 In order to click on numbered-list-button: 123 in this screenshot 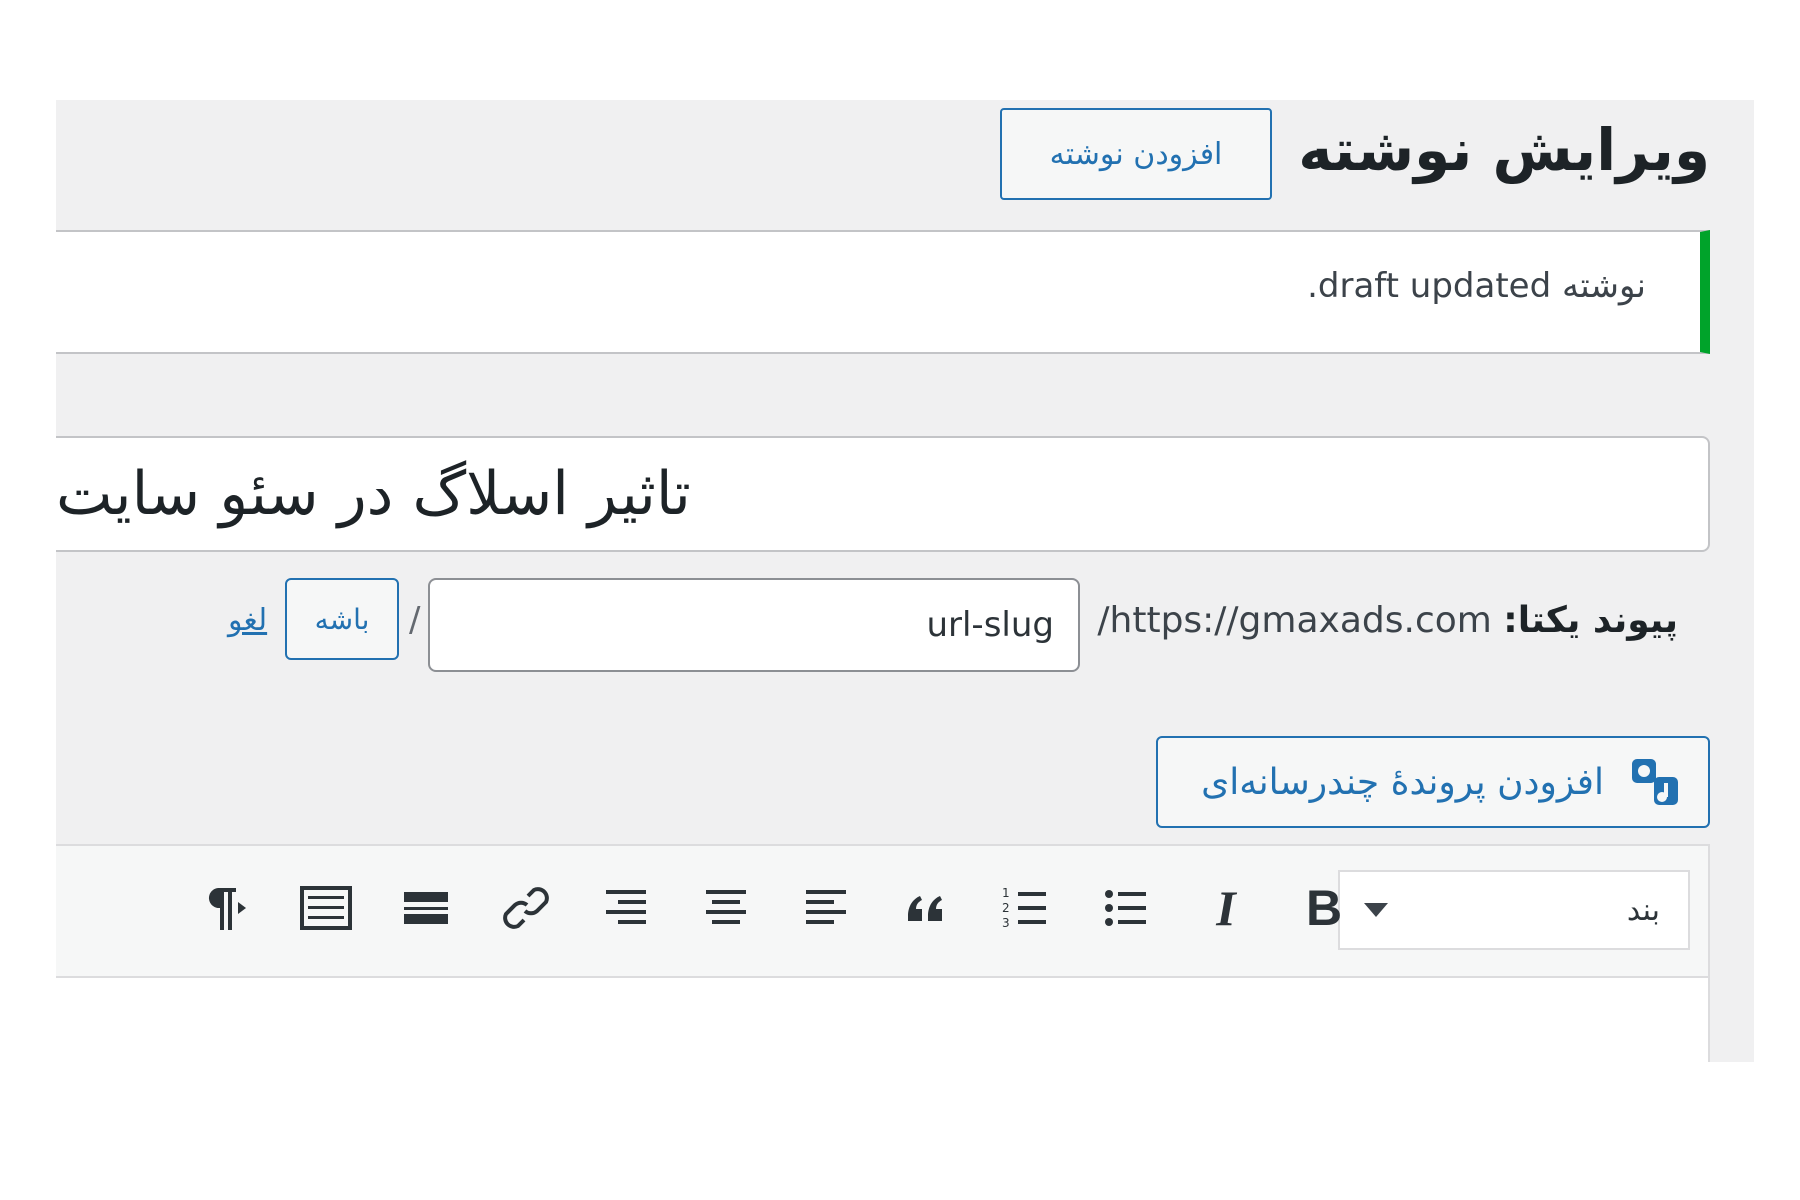, I will do `click(1026, 908)`.